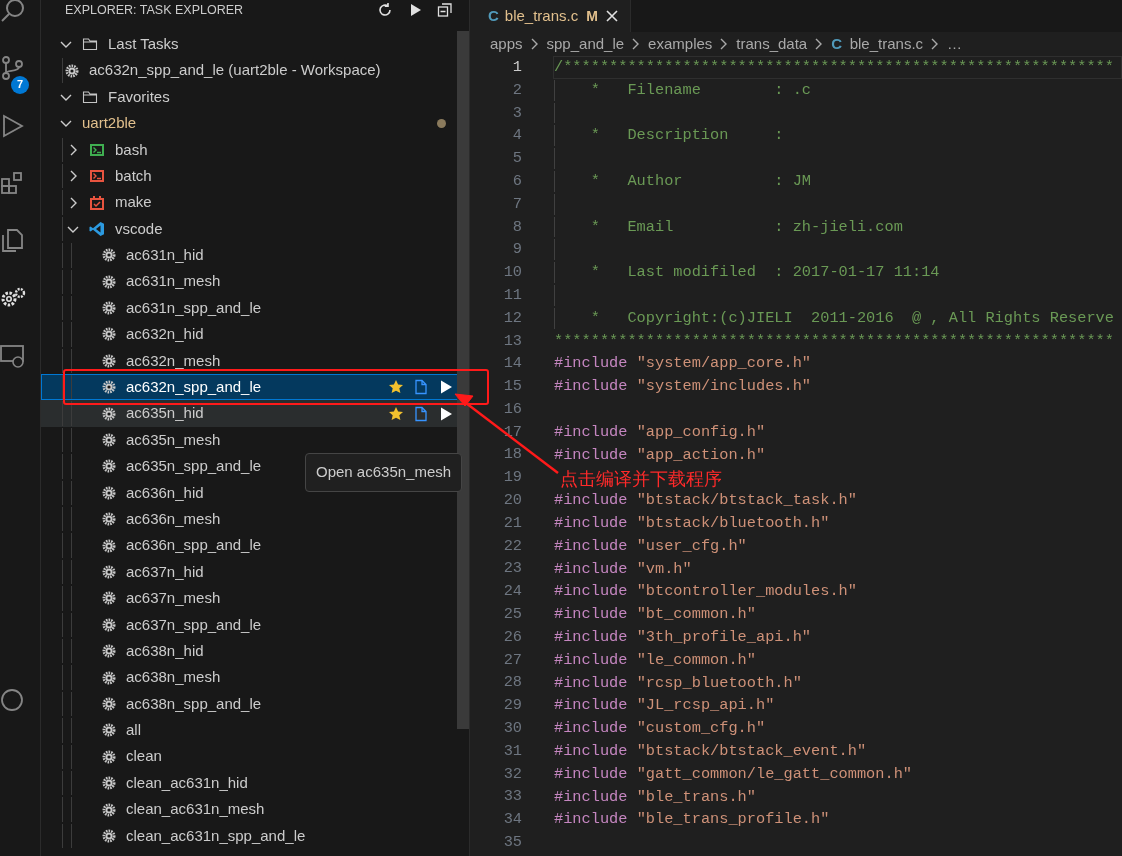 The height and width of the screenshot is (856, 1122). I want to click on run-icon, so click(13, 125).